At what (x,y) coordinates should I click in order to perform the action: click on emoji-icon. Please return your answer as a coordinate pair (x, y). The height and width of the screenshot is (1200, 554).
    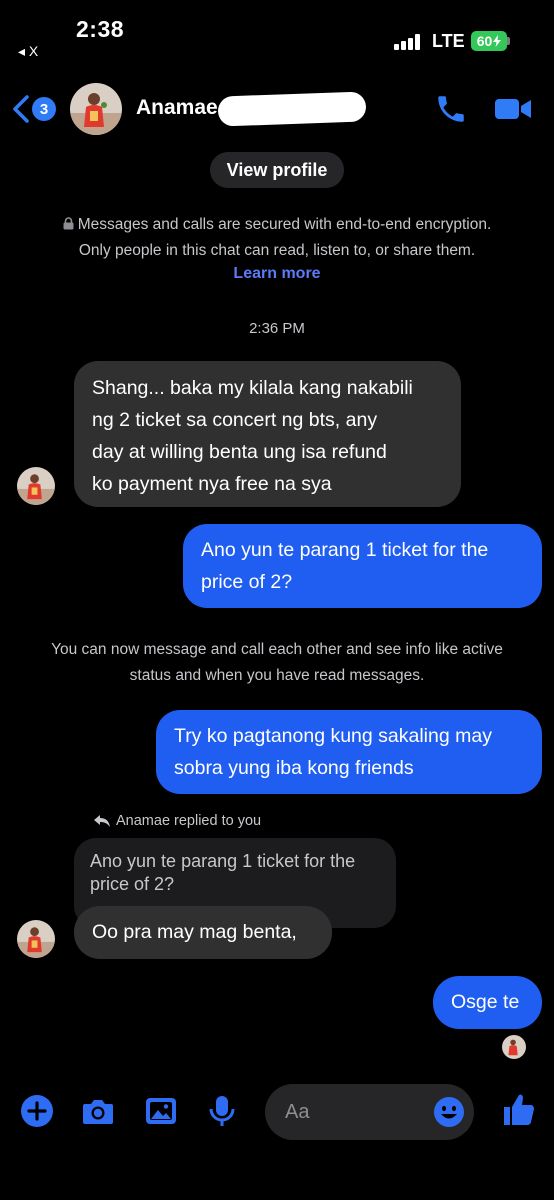
    Looking at the image, I should click on (449, 1112).